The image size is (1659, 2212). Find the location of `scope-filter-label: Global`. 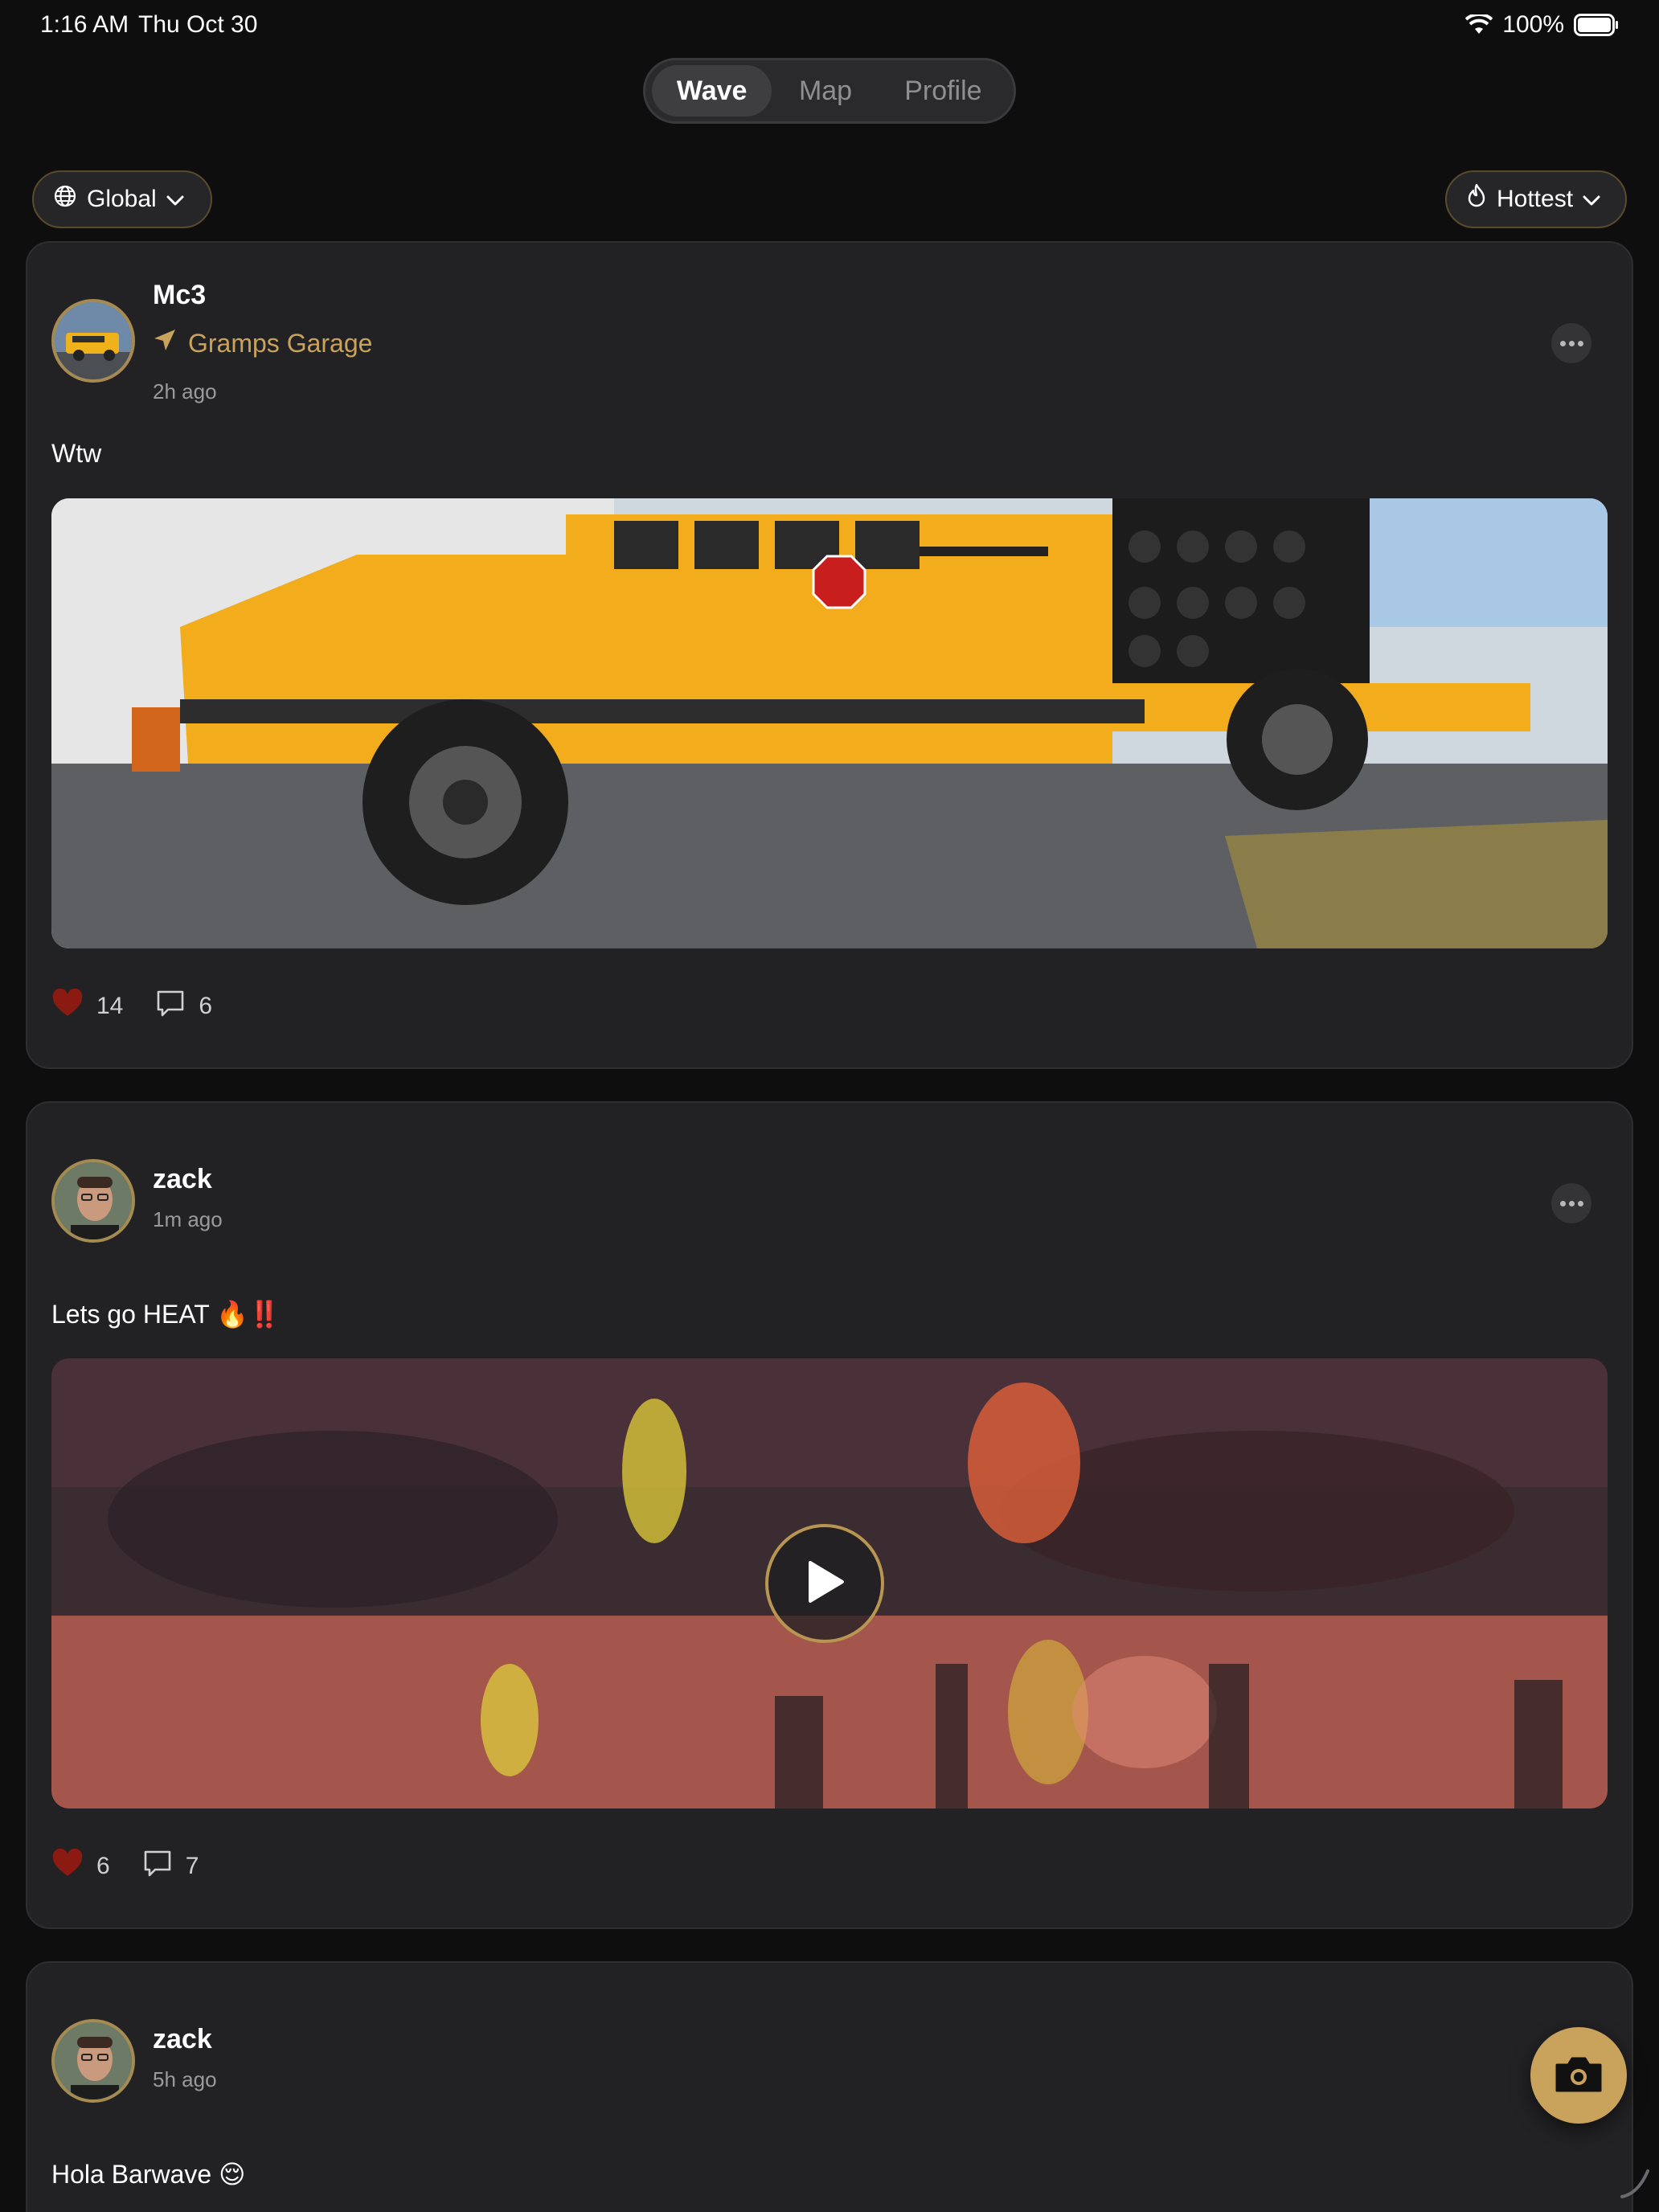

scope-filter-label: Global is located at coordinates (122, 199).